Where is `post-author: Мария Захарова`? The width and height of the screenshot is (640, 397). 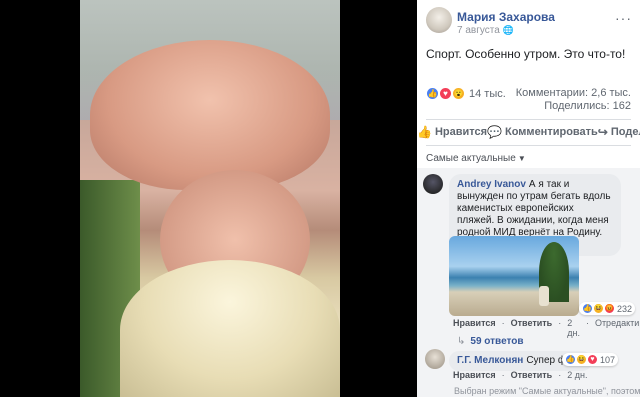 post-author: Мария Захарова is located at coordinates (506, 17).